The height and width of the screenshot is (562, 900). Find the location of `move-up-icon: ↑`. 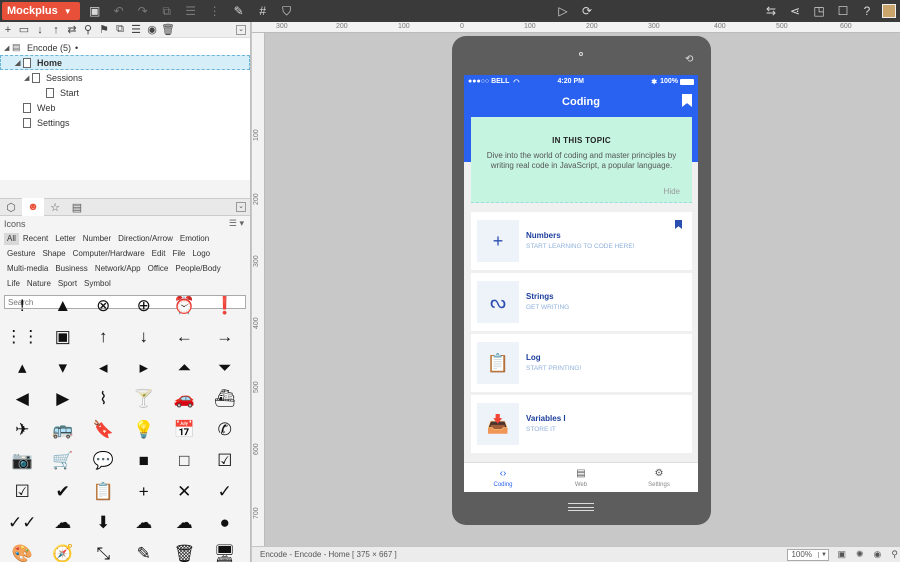

move-up-icon: ↑ is located at coordinates (56, 30).